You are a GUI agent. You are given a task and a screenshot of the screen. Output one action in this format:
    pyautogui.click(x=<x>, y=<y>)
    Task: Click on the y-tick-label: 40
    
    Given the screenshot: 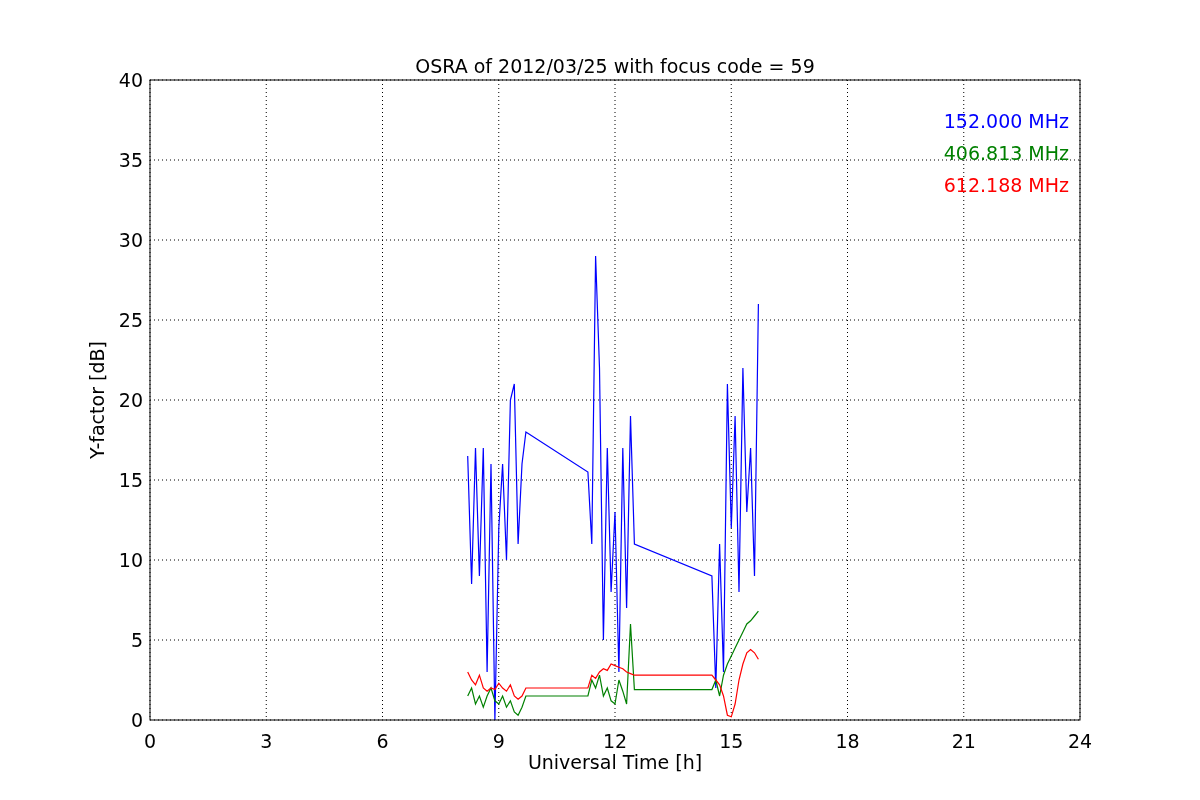 What is the action you would take?
    pyautogui.click(x=130, y=80)
    